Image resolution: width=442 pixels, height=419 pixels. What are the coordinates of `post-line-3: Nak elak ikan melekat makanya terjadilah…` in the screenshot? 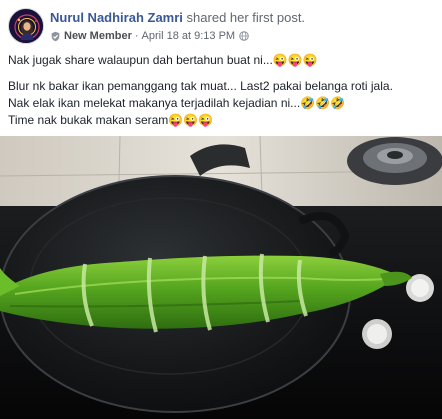 It's located at (176, 103).